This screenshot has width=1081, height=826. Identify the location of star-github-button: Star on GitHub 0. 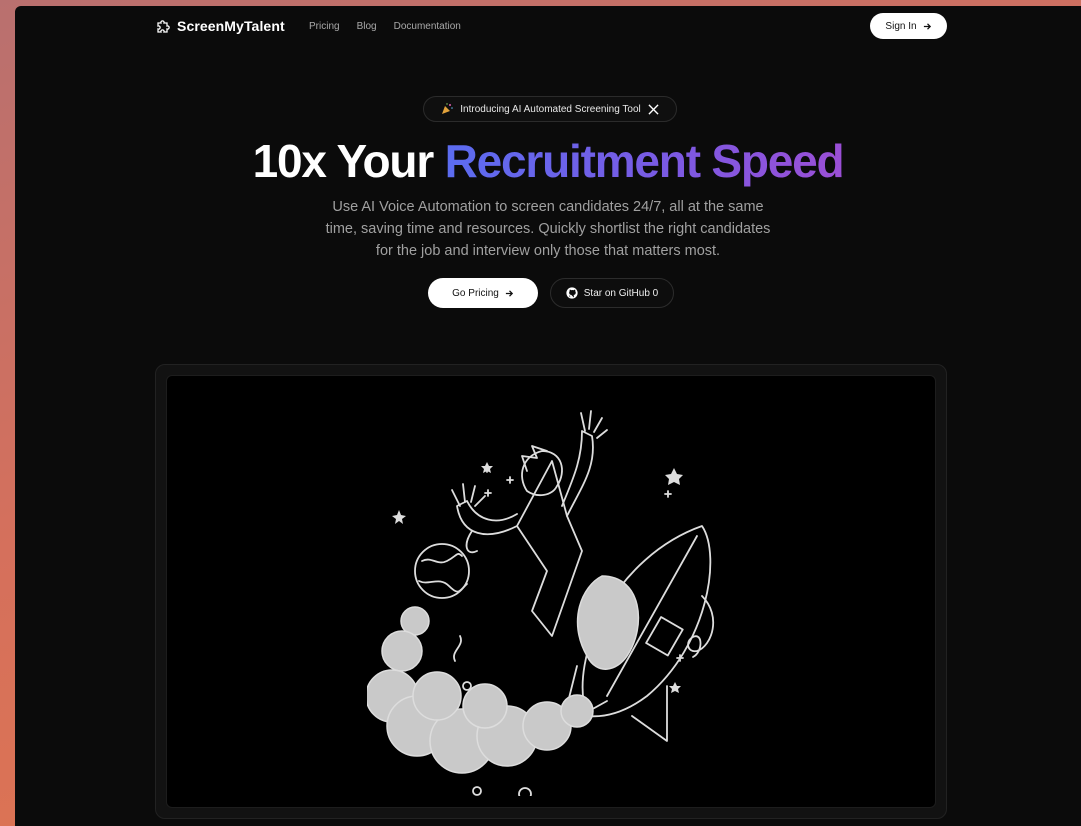
(612, 293).